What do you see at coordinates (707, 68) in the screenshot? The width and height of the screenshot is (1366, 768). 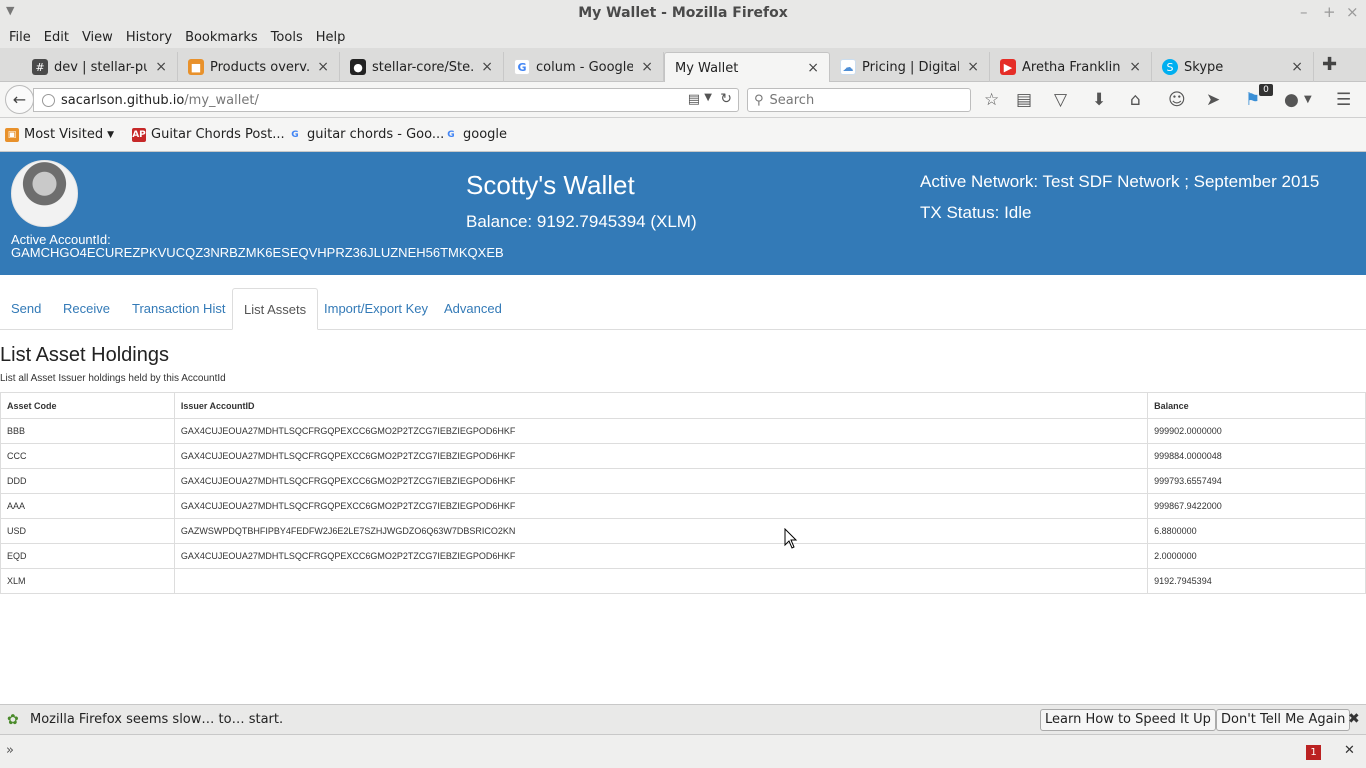 I see `tab-label: My Wallet` at bounding box center [707, 68].